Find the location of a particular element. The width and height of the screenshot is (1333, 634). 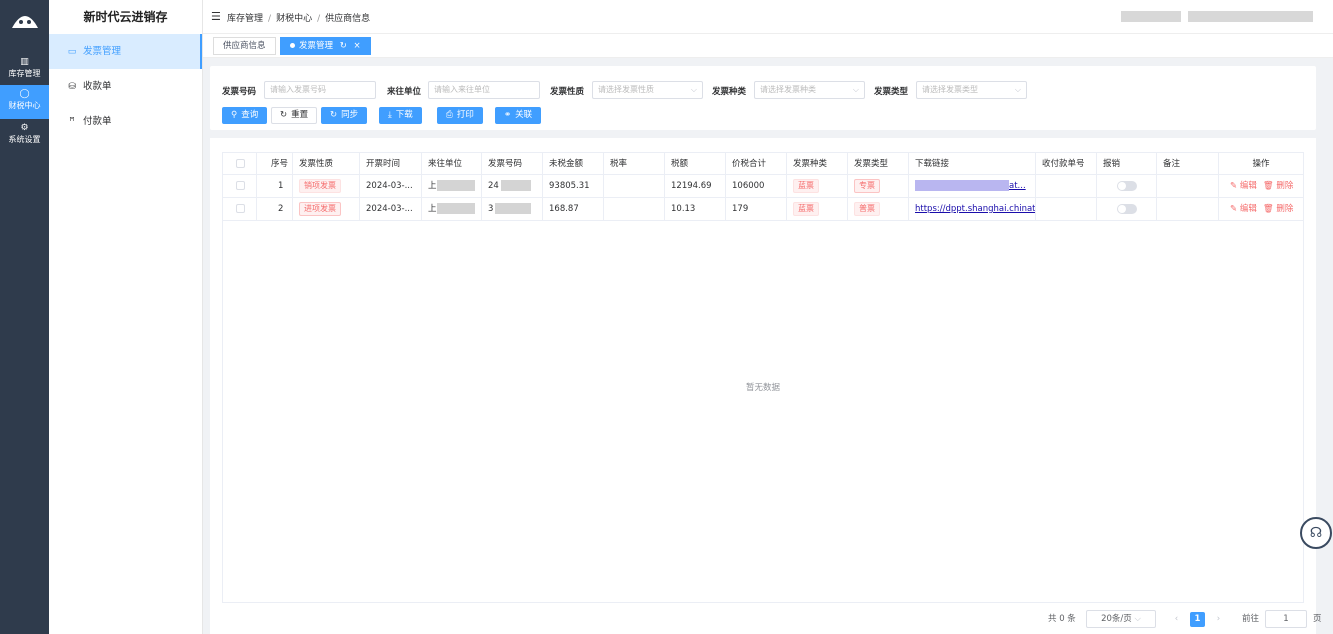

partner-input: 请输入来往单位 is located at coordinates (484, 90).